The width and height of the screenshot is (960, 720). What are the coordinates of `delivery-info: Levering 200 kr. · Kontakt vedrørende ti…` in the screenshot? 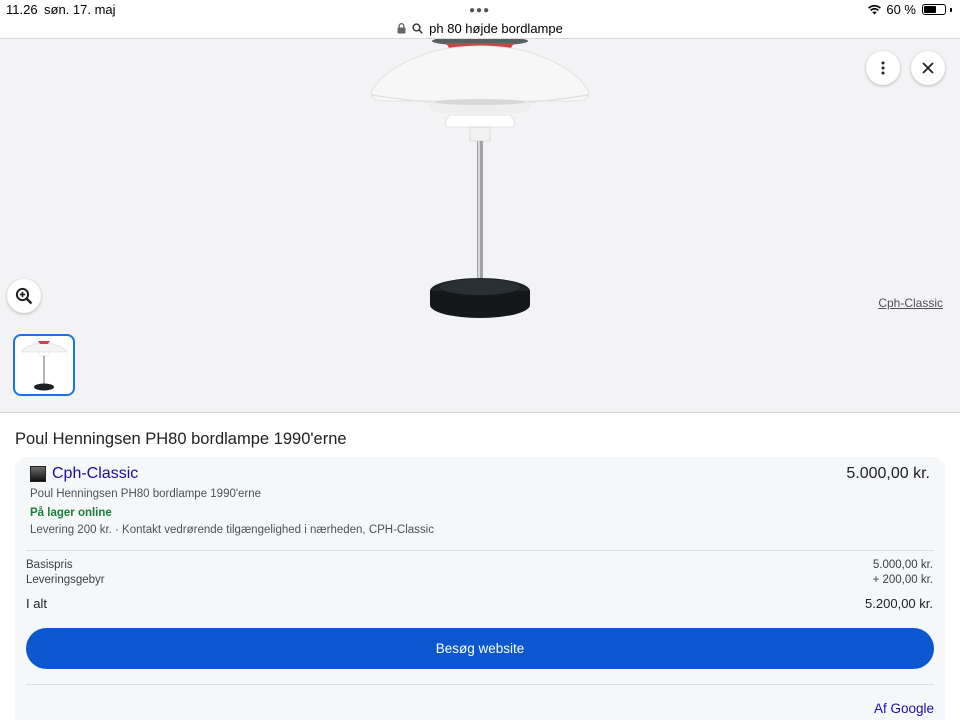 It's located at (232, 530).